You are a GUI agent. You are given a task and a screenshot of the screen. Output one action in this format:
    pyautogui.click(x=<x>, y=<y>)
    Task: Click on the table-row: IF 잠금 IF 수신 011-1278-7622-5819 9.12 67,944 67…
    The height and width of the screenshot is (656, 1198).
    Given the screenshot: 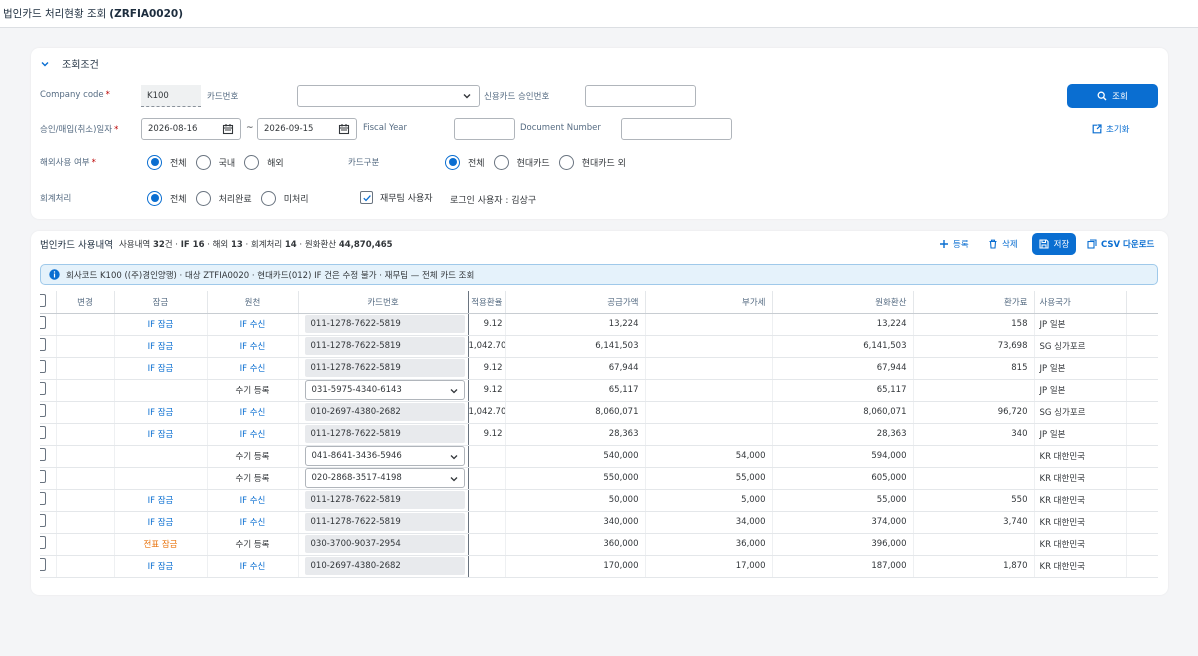 What is the action you would take?
    pyautogui.click(x=599, y=368)
    